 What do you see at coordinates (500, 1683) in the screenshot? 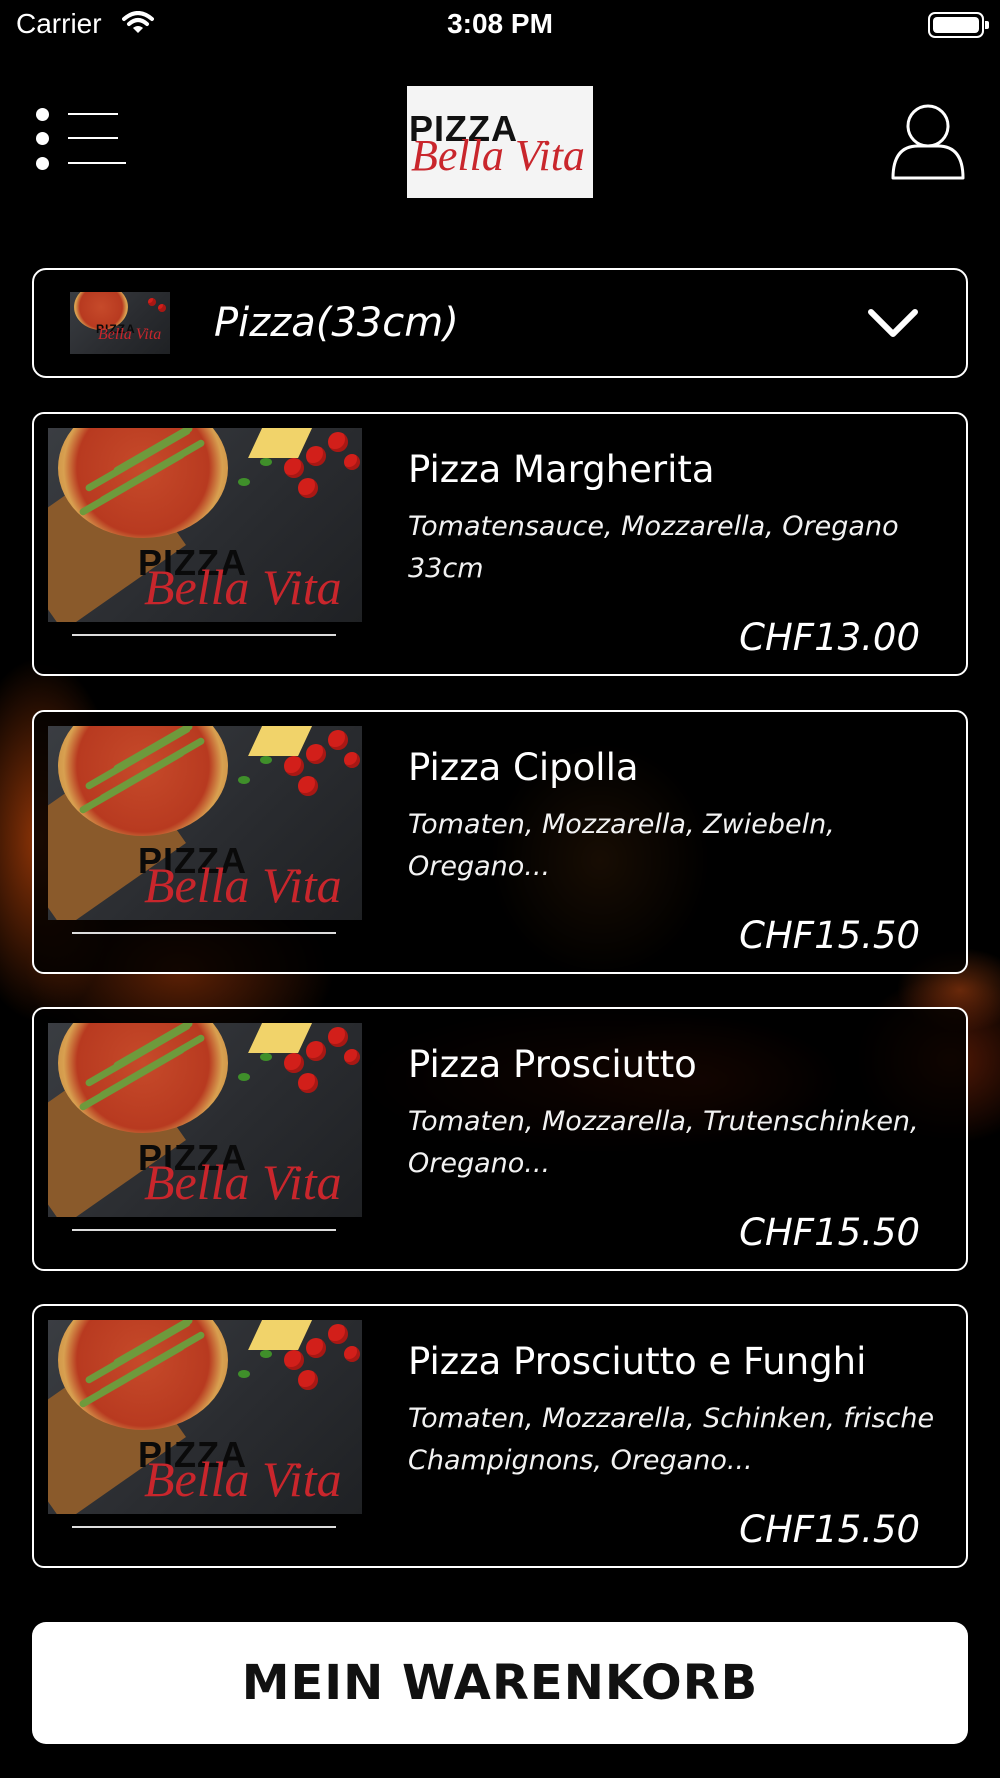
I see `cart-button: MEIN WARENKORB` at bounding box center [500, 1683].